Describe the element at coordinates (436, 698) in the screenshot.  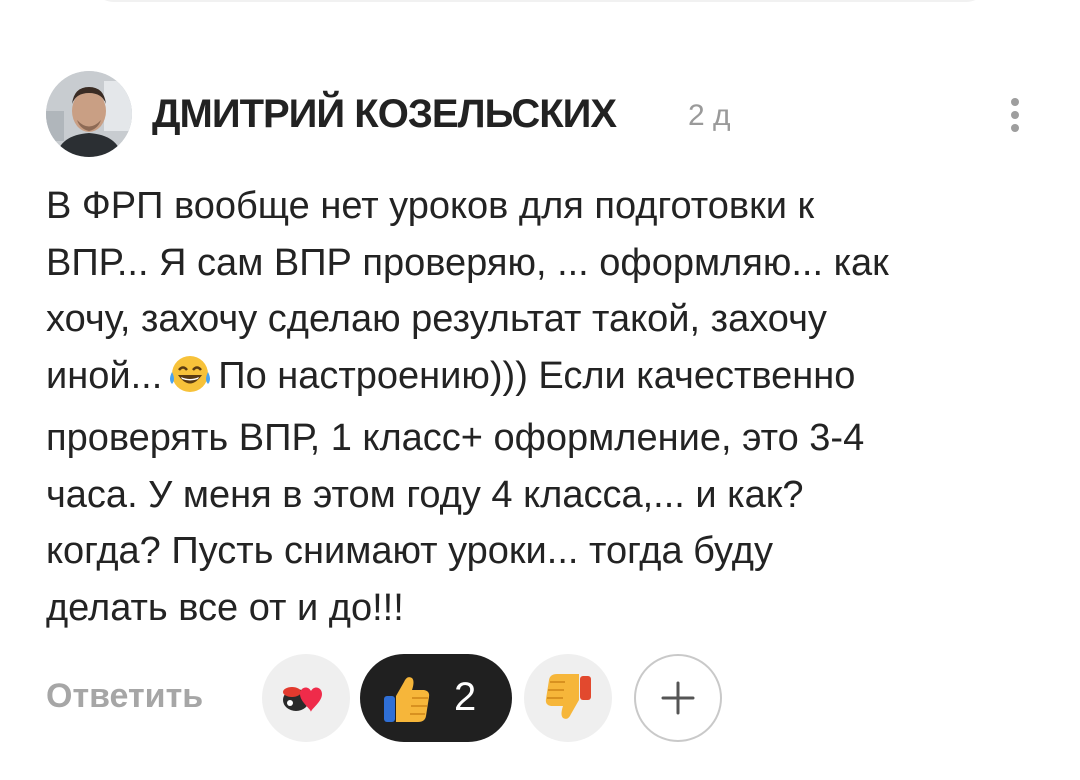
I see `like-reaction-button: 2` at that location.